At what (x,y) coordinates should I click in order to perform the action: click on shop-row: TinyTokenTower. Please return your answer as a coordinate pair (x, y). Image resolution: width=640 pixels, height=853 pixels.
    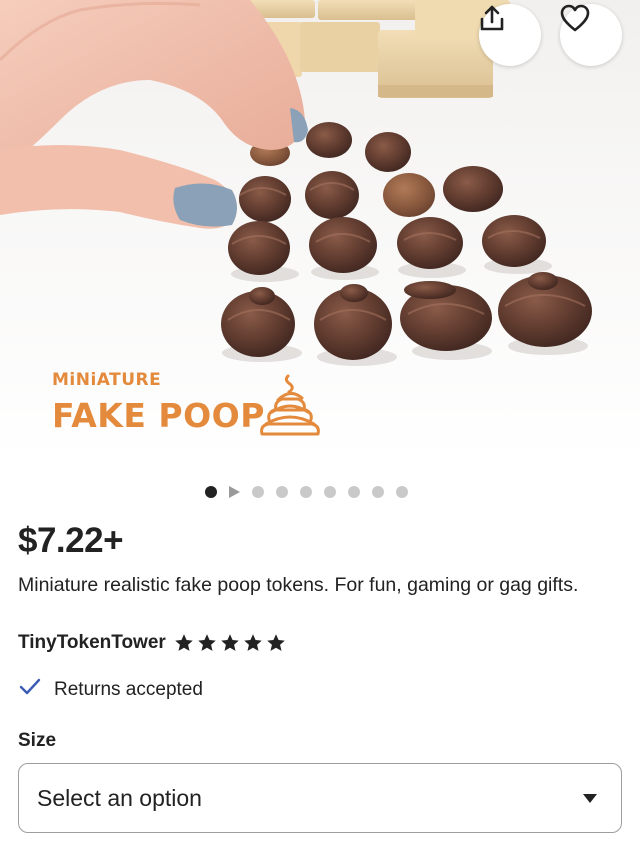
    Looking at the image, I should click on (152, 643).